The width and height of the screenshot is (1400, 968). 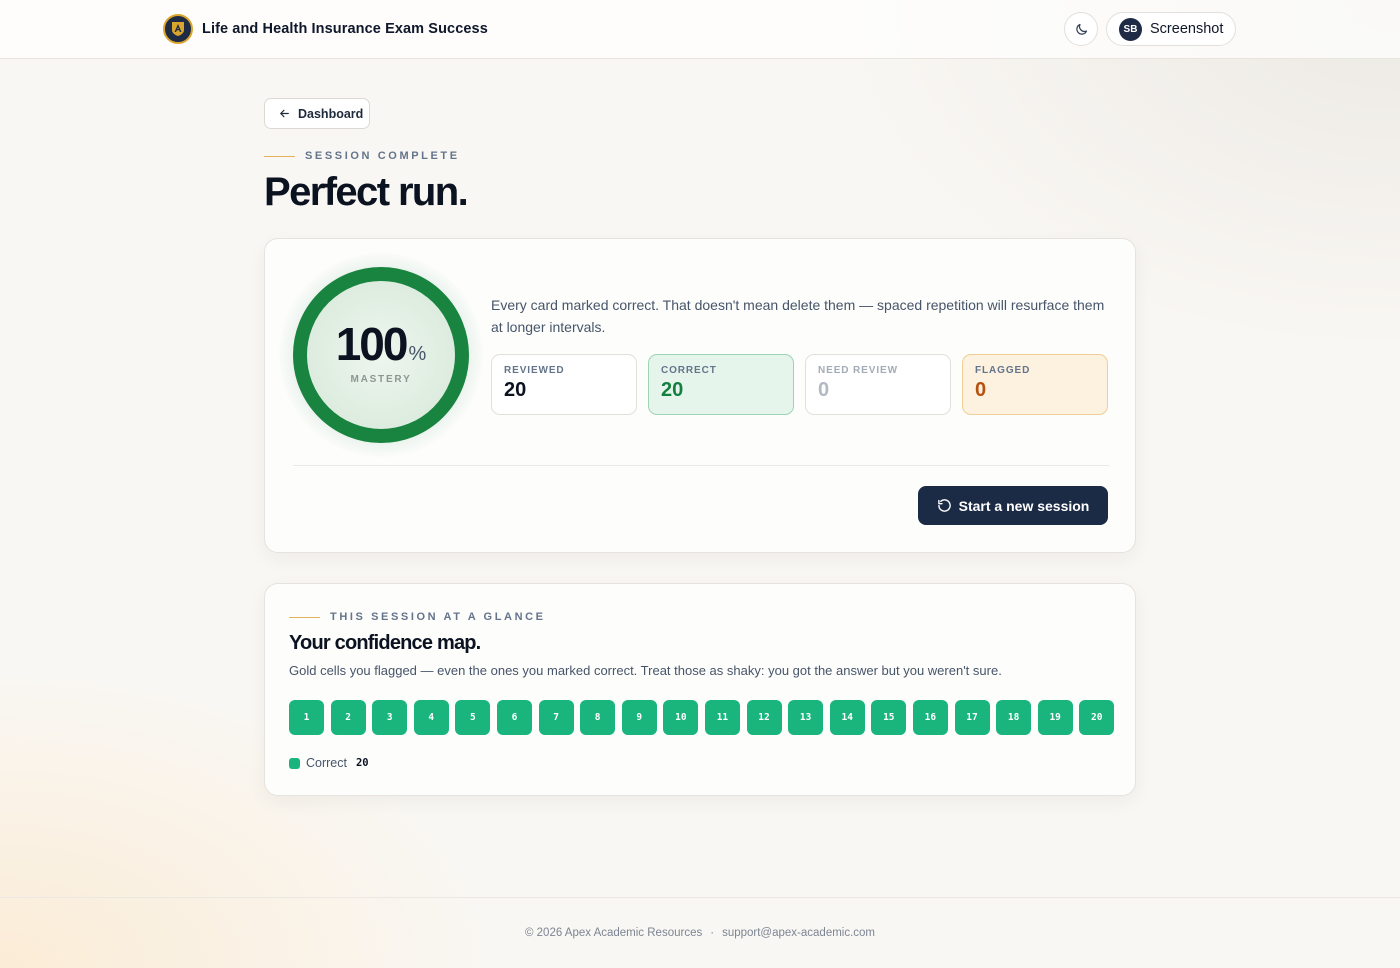 What do you see at coordinates (417, 354) in the screenshot?
I see `mastery-unit: %` at bounding box center [417, 354].